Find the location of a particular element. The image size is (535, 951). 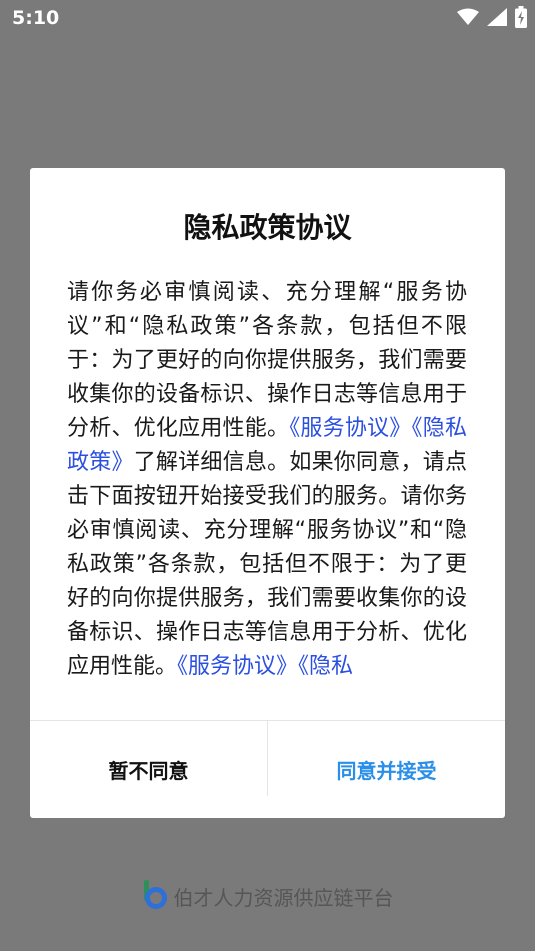

status-time: 5:10 is located at coordinates (36, 18).